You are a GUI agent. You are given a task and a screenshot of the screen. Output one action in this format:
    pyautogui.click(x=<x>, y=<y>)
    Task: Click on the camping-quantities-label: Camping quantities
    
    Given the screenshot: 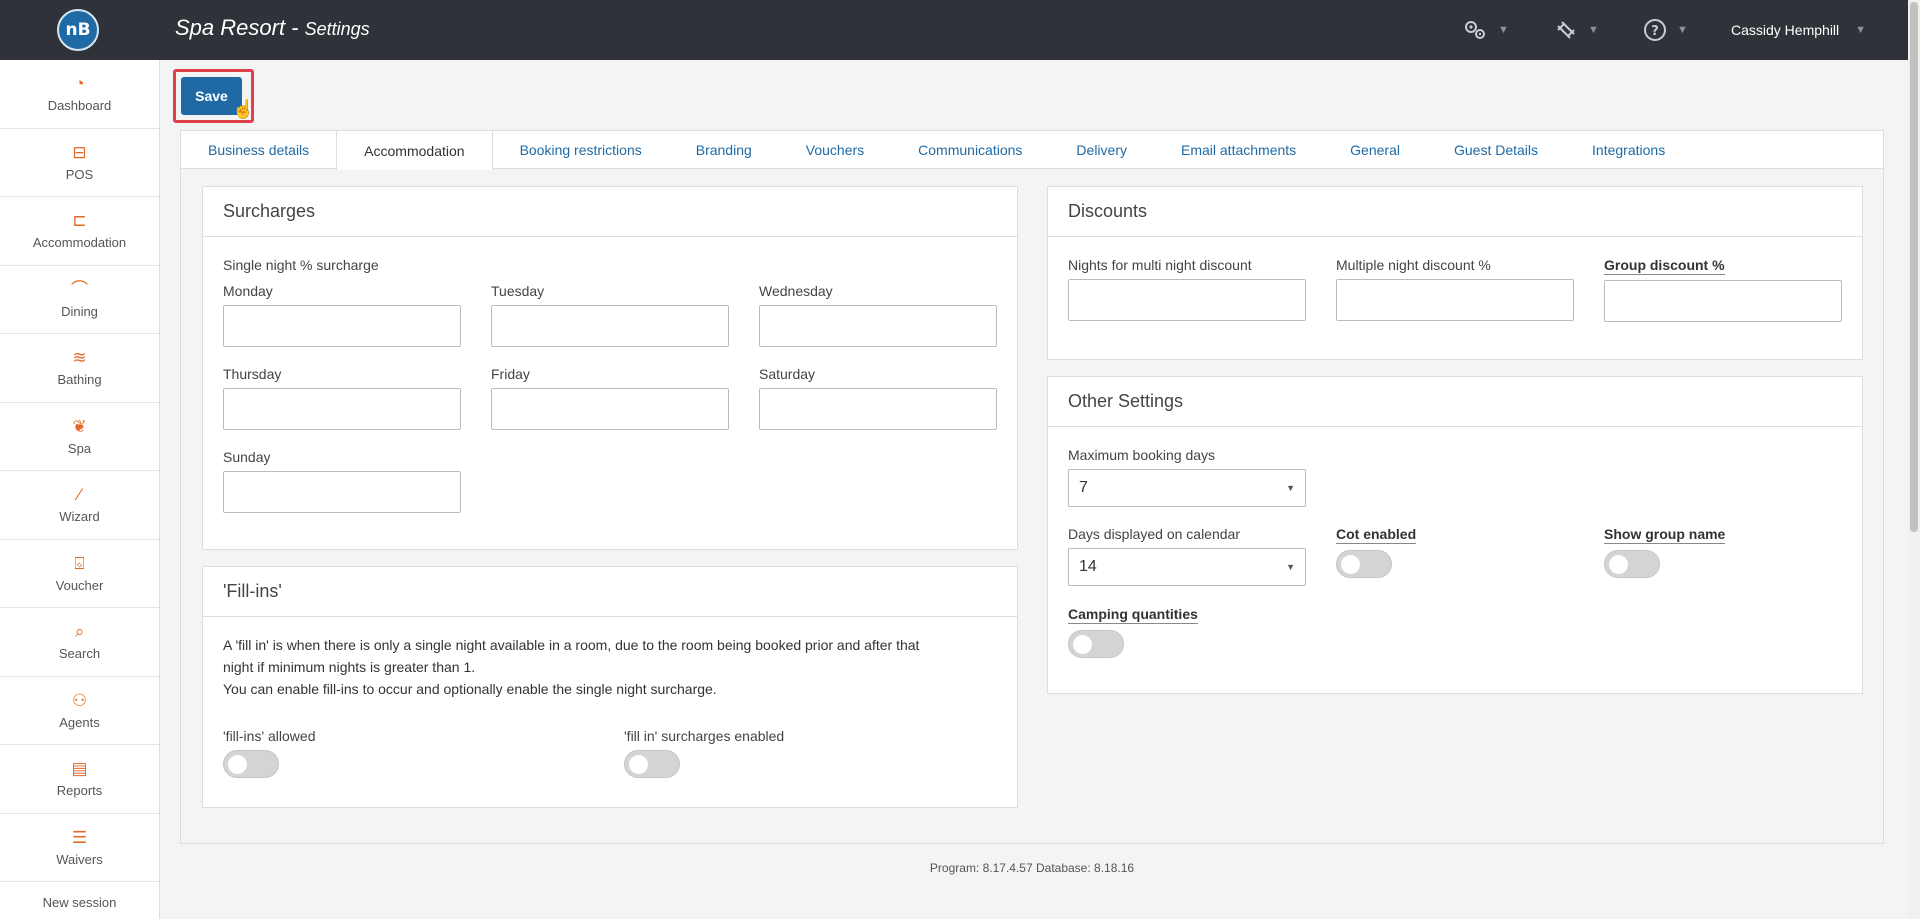 What is the action you would take?
    pyautogui.click(x=1133, y=615)
    